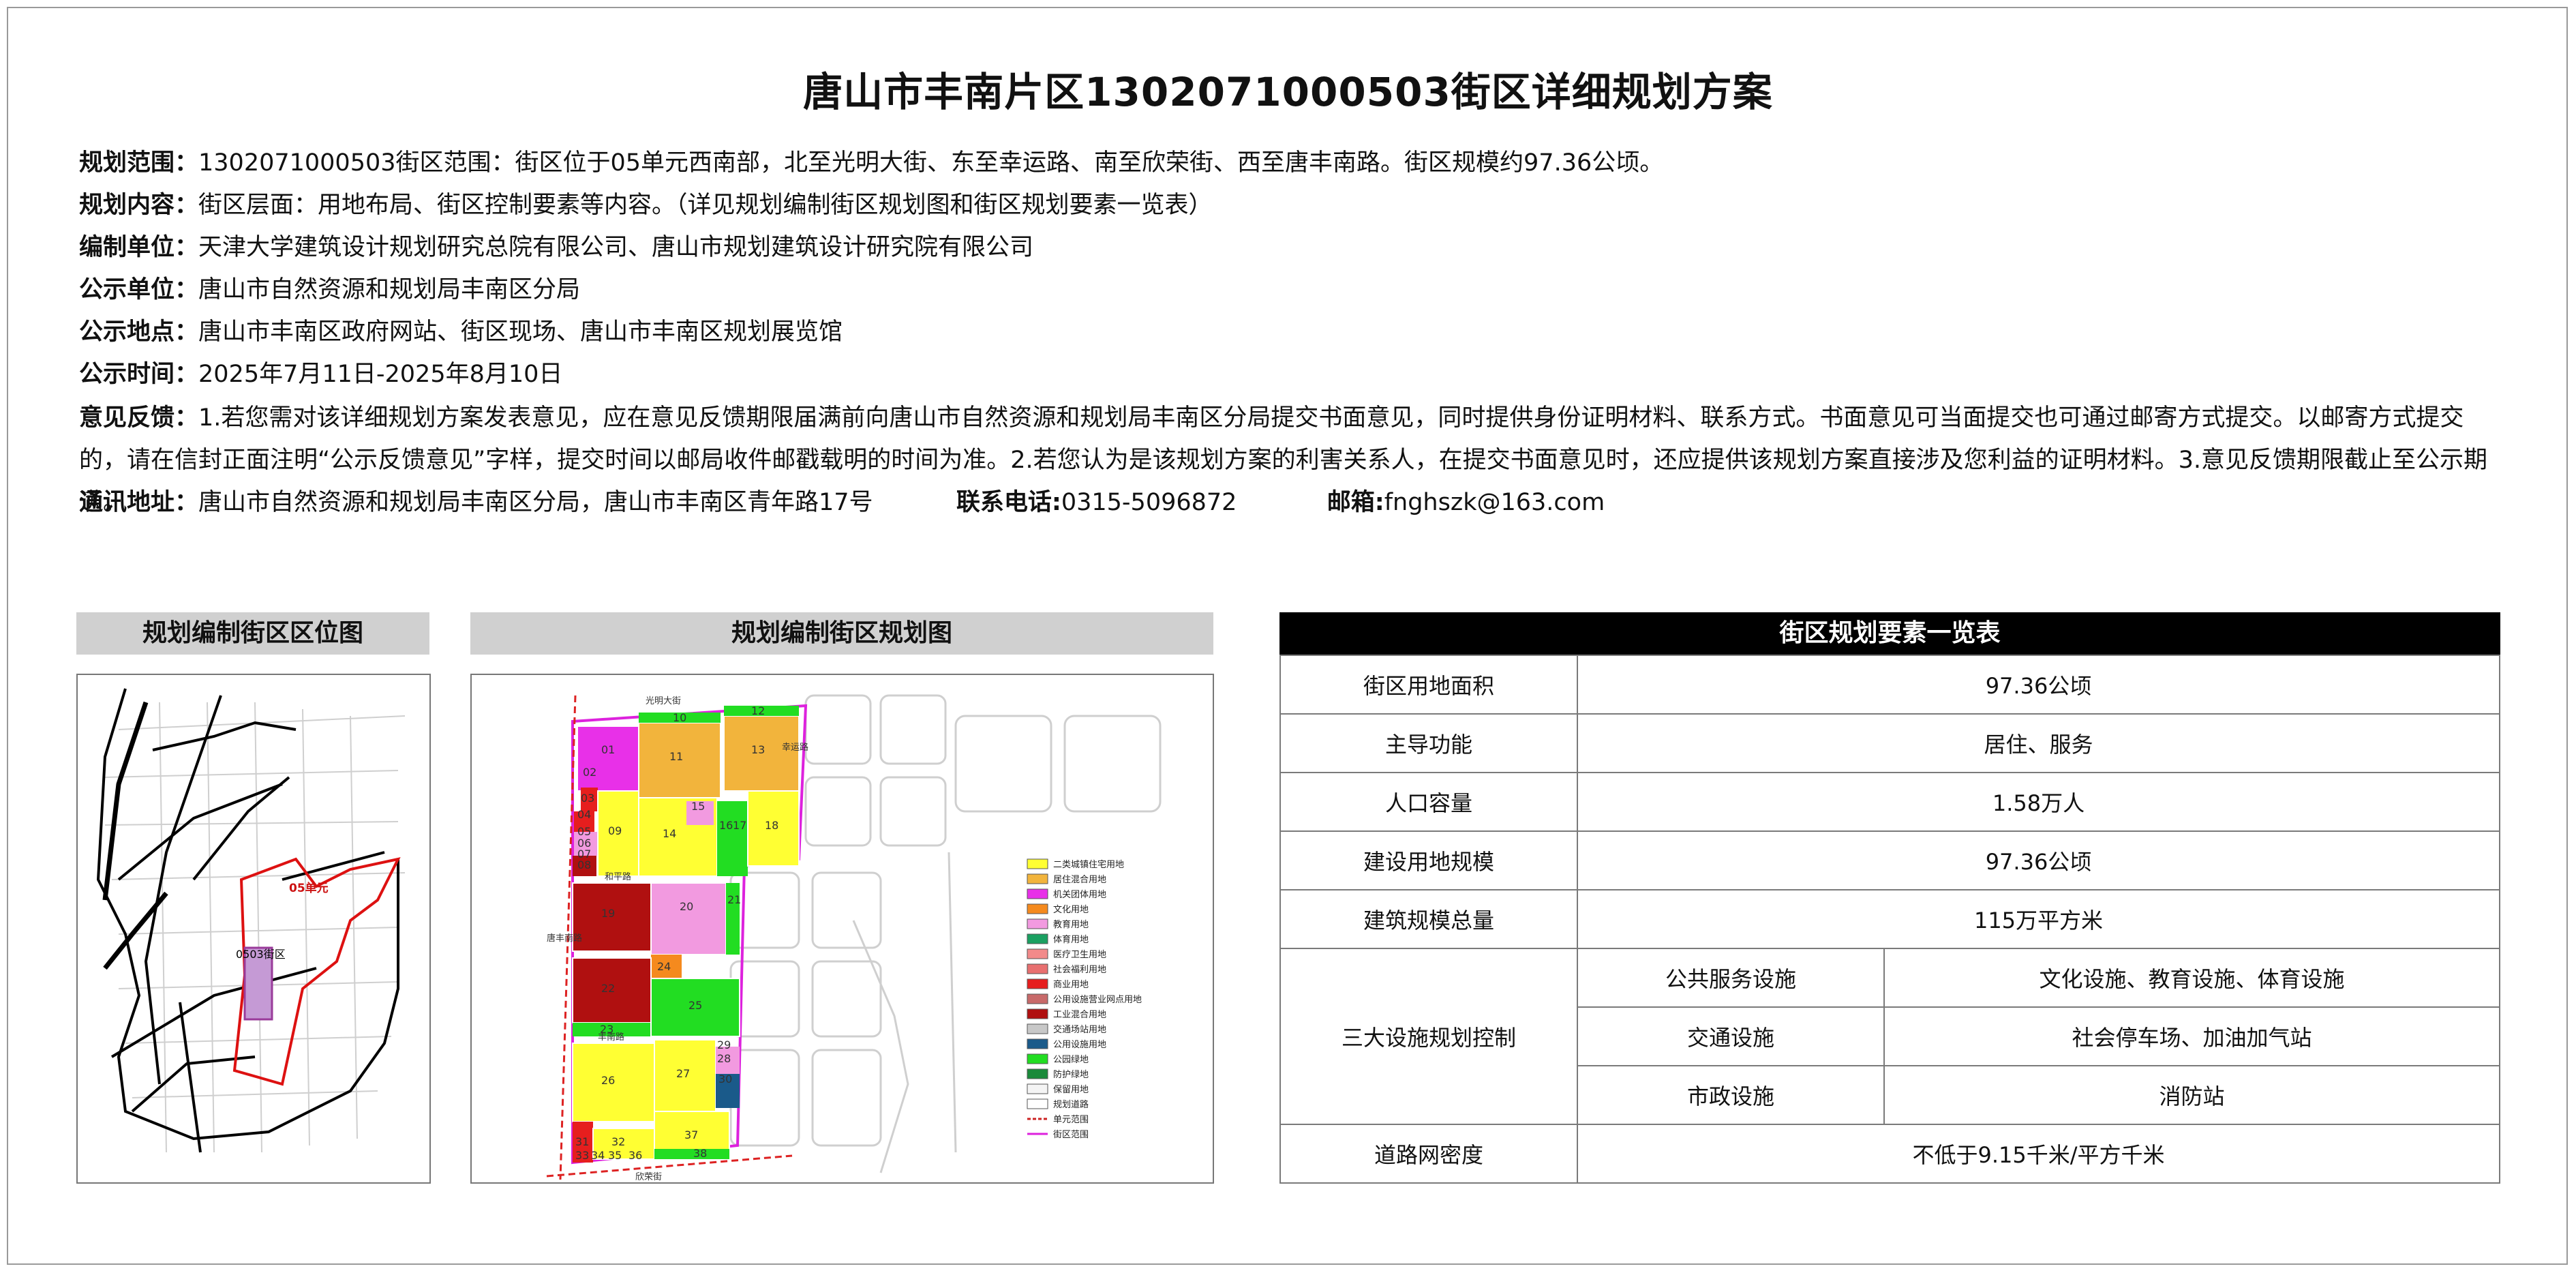 This screenshot has width=2576, height=1288. What do you see at coordinates (2038, 802) in the screenshot?
I see `row-value: 1.58万人` at bounding box center [2038, 802].